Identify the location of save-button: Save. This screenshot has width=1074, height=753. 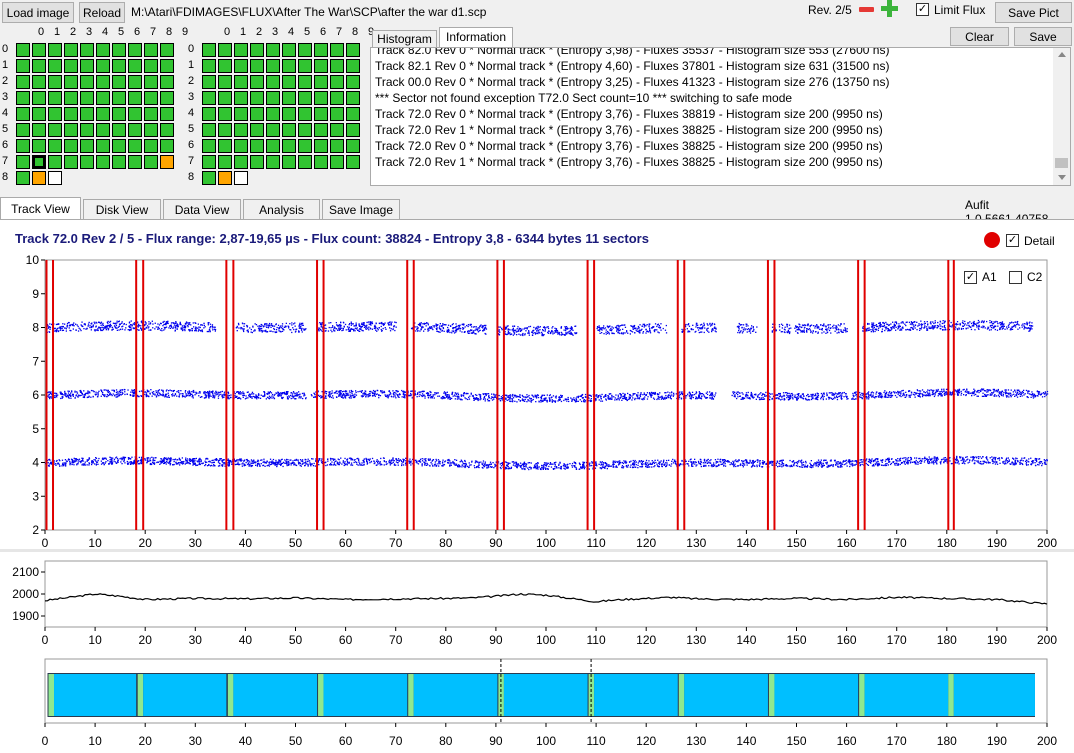
(1043, 36).